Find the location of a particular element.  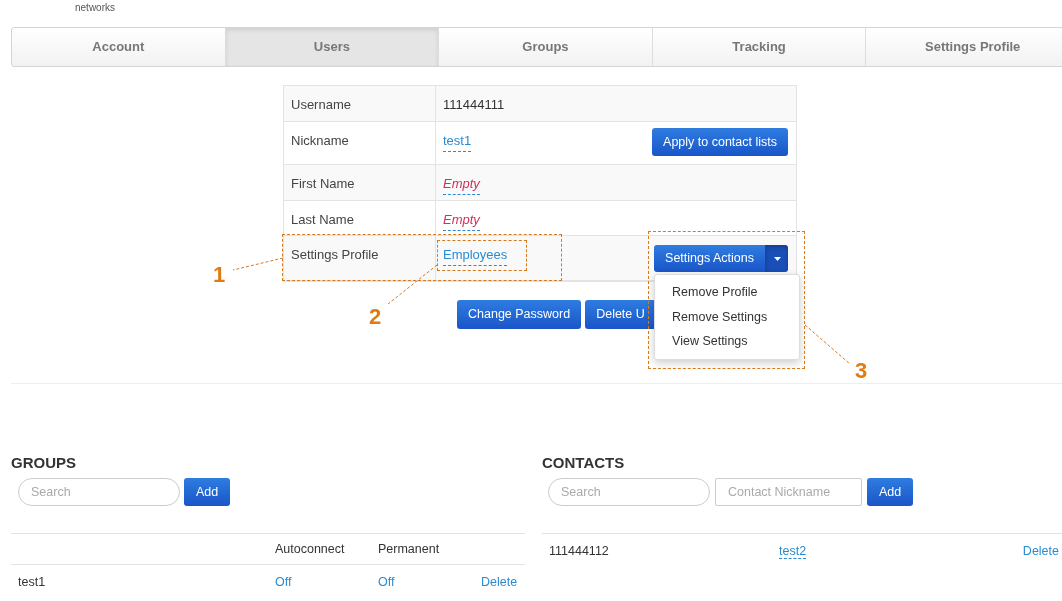

tab: Account is located at coordinates (119, 47).